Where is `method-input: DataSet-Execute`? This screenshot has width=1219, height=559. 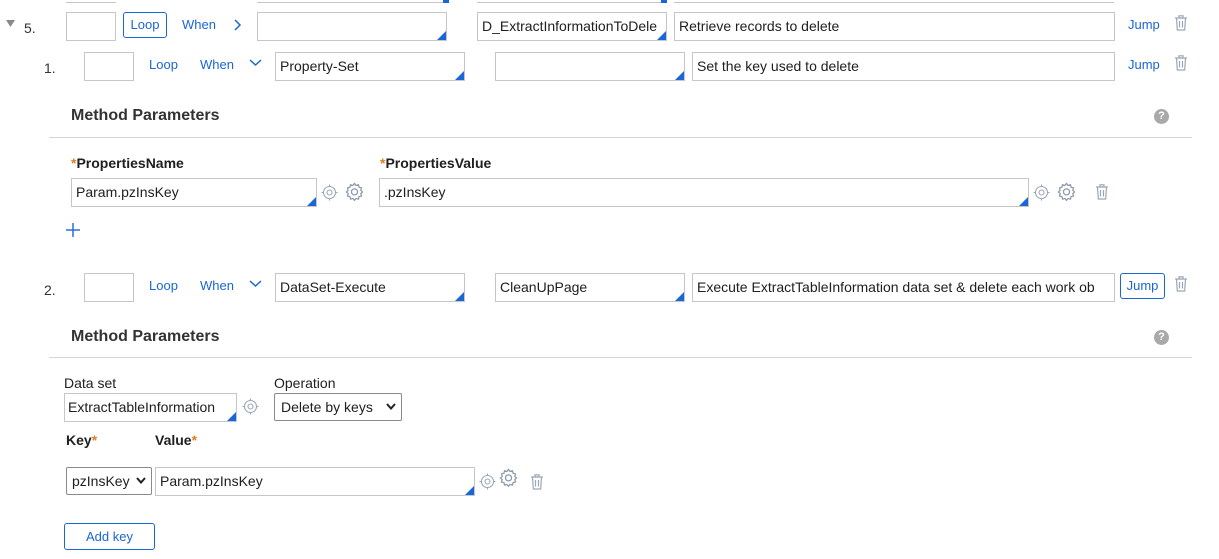
method-input: DataSet-Execute is located at coordinates (370, 287).